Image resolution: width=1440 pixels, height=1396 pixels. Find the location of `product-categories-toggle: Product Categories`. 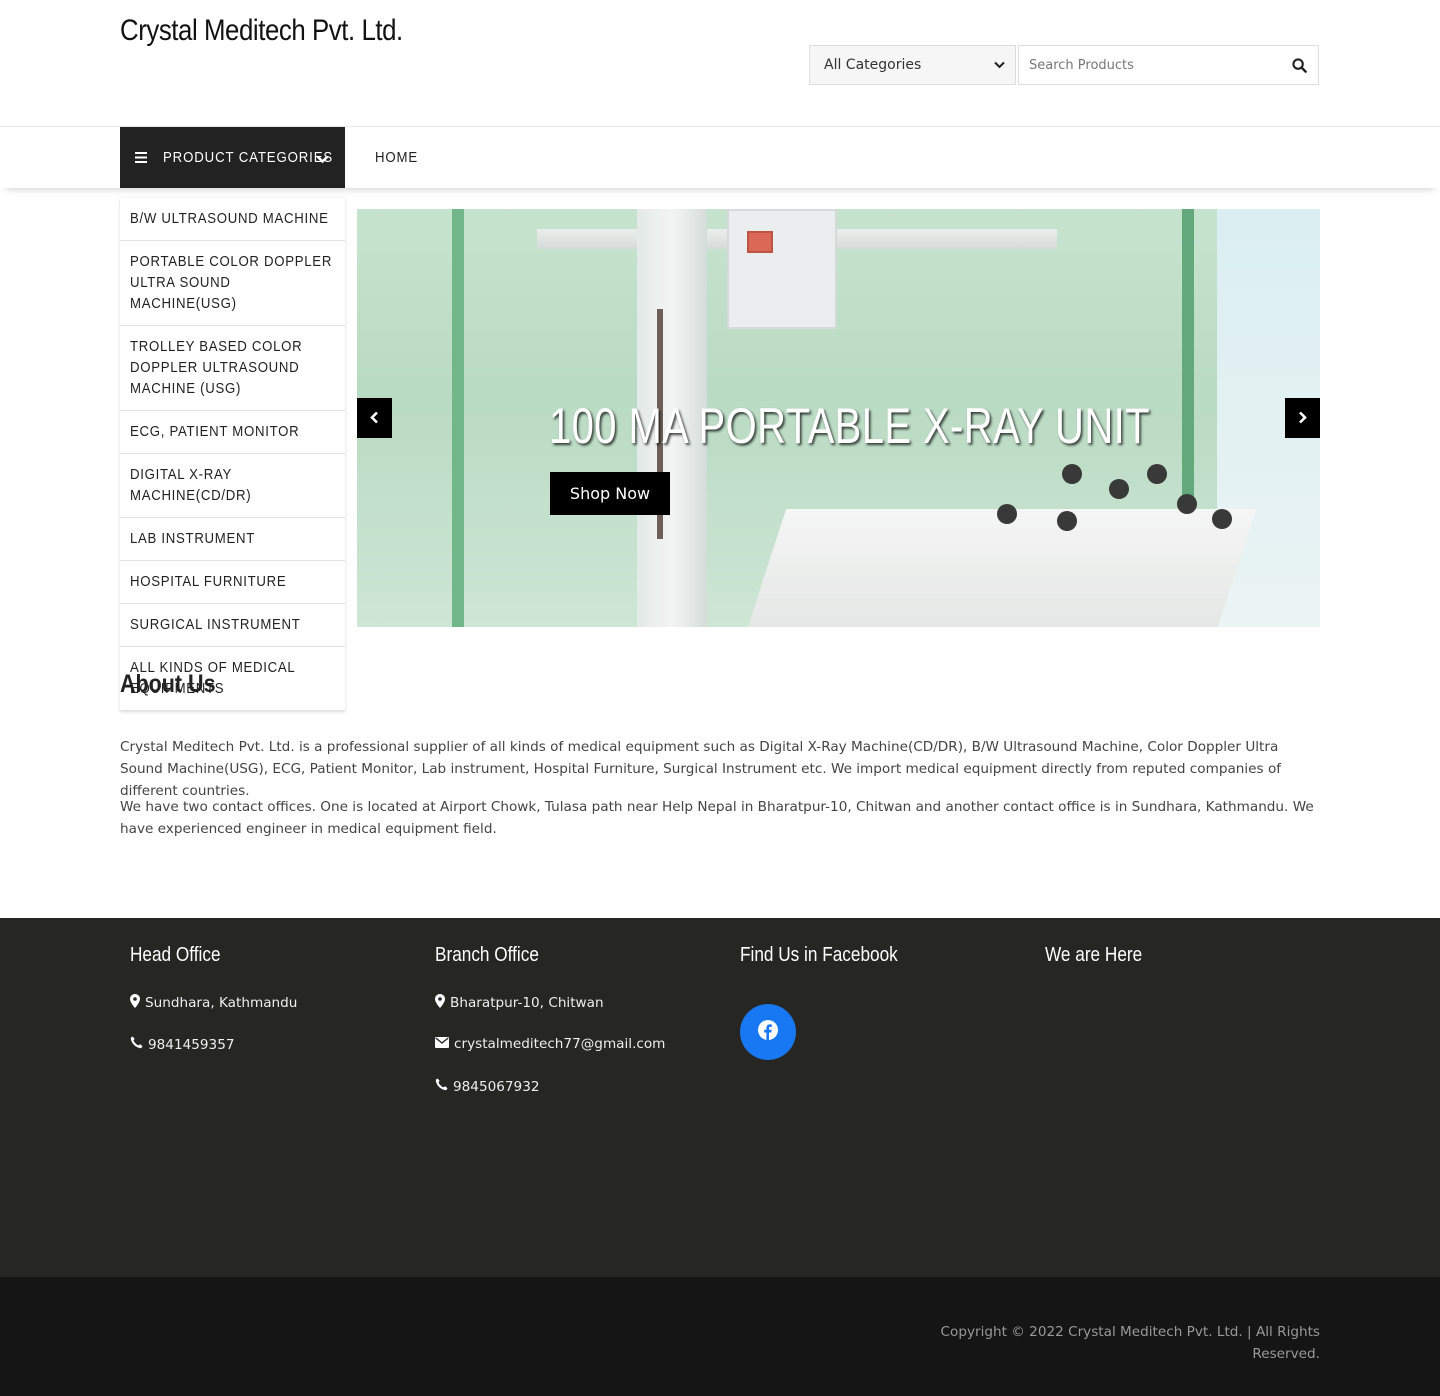

product-categories-toggle: Product Categories is located at coordinates (232, 157).